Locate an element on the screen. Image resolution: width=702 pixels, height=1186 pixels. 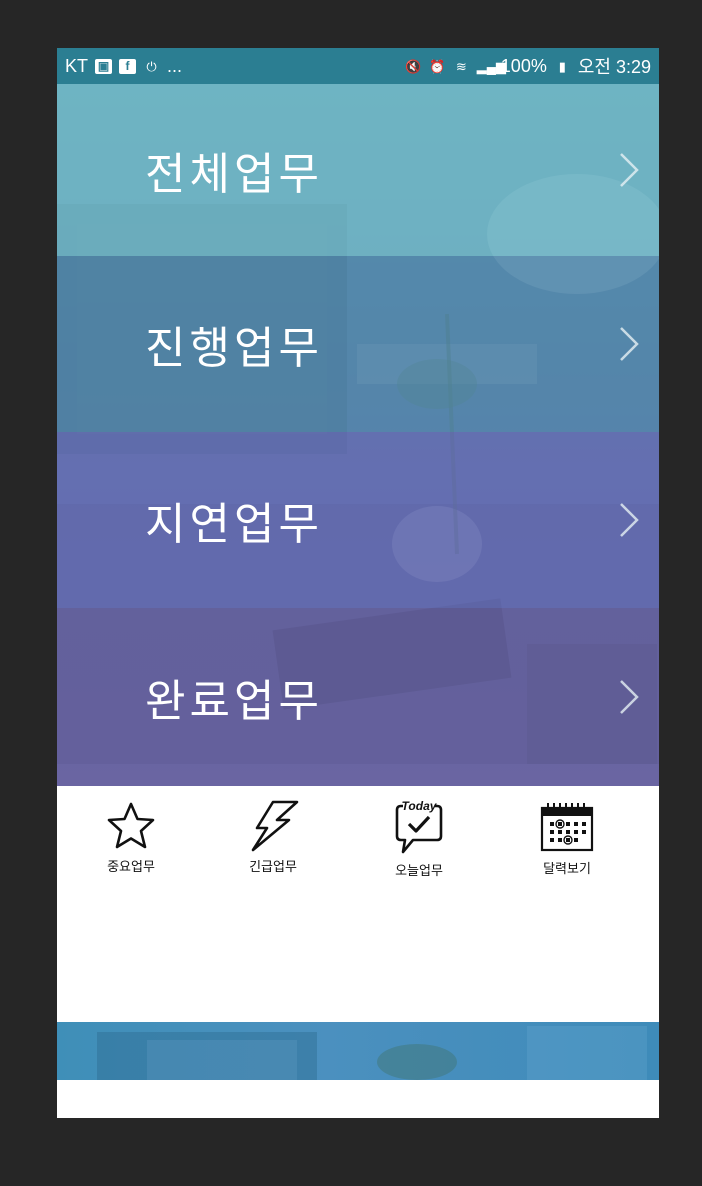
wifi-icon: ≋ is located at coordinates (461, 66).